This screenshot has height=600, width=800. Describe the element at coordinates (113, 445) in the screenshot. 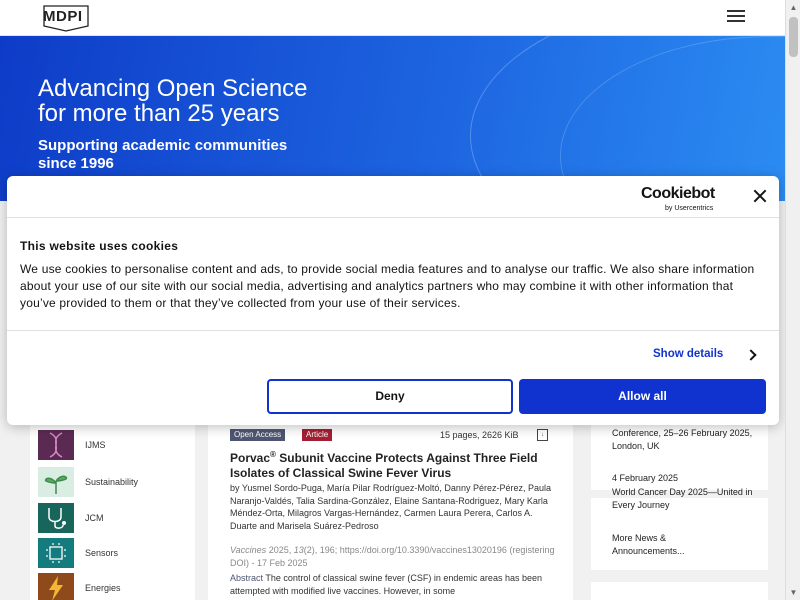

I see `journal-item: IJMS` at that location.